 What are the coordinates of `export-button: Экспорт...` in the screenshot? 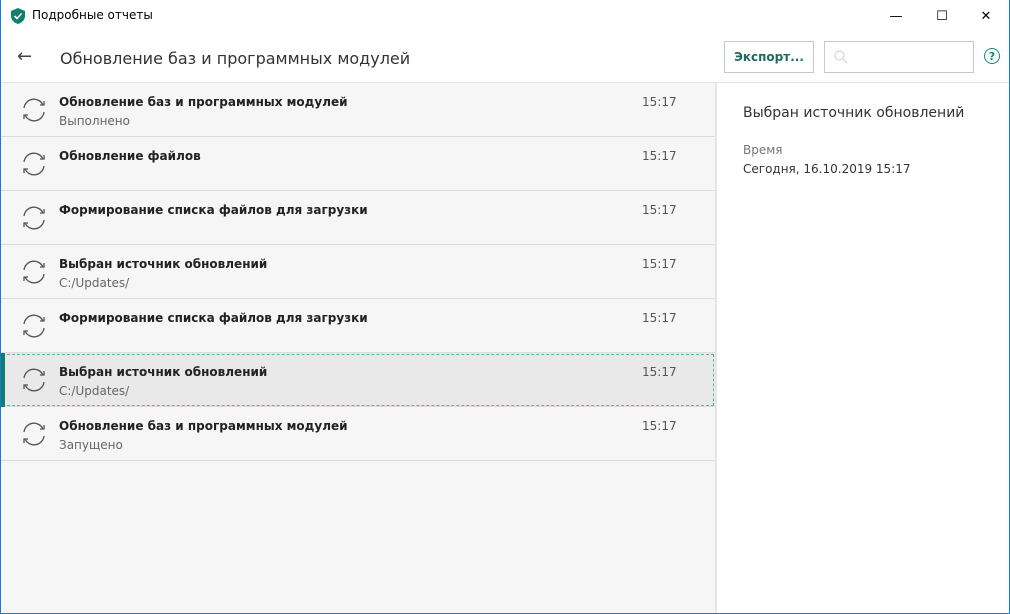 It's located at (769, 57).